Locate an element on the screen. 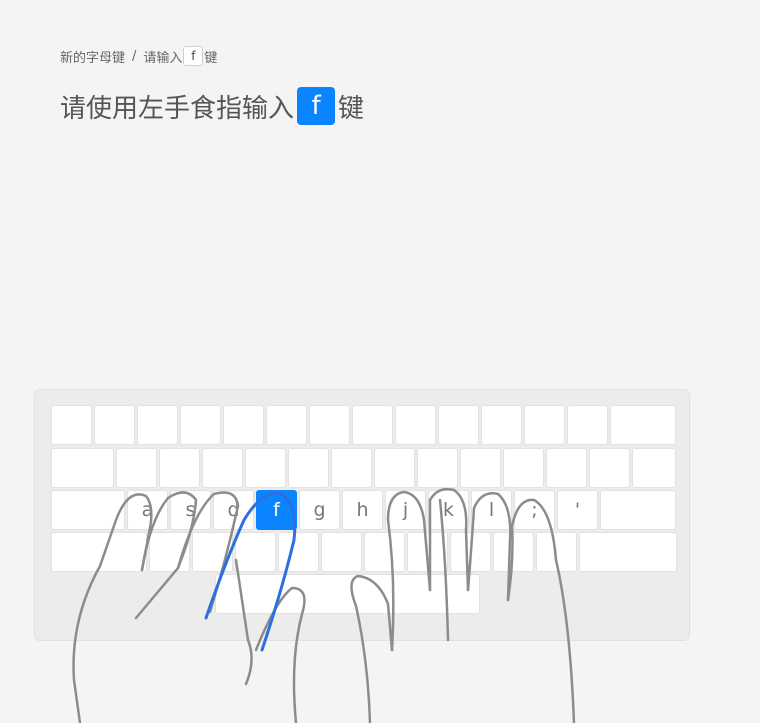  title-prefix: 请使用左手食指输入 is located at coordinates (177, 108).